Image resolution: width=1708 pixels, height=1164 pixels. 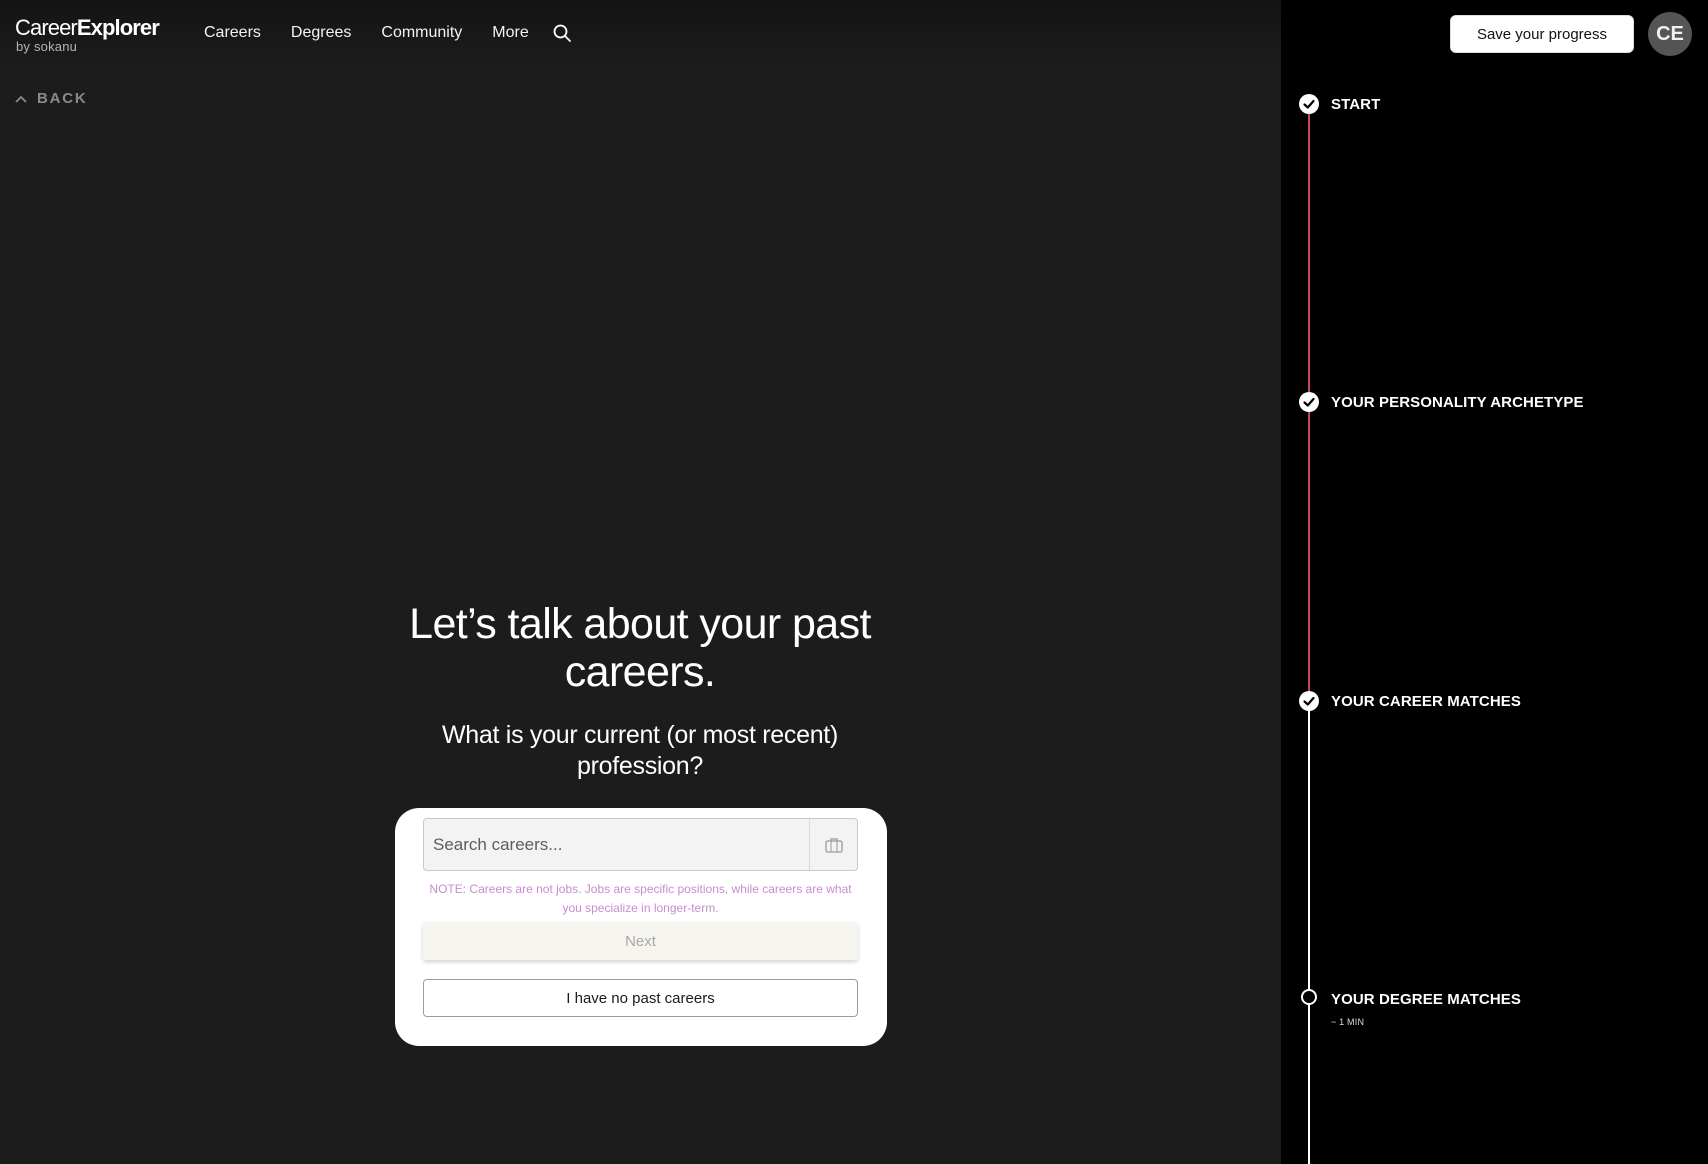 I want to click on career-search-box, so click(x=640, y=844).